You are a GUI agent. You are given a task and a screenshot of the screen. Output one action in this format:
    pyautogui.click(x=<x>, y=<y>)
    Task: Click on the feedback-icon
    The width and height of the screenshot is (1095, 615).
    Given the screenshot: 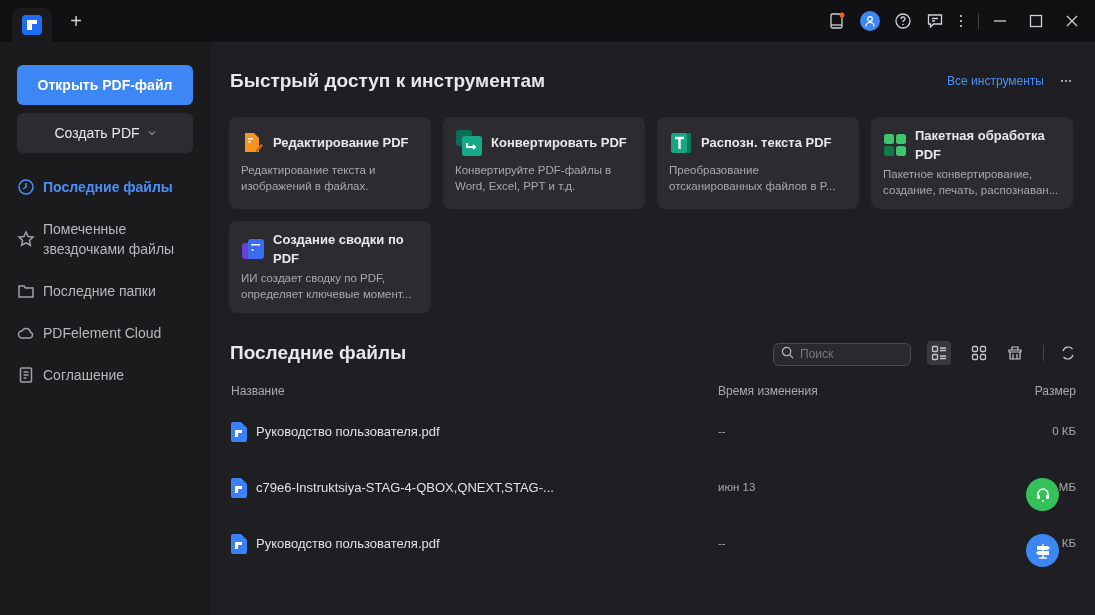 What is the action you would take?
    pyautogui.click(x=935, y=21)
    